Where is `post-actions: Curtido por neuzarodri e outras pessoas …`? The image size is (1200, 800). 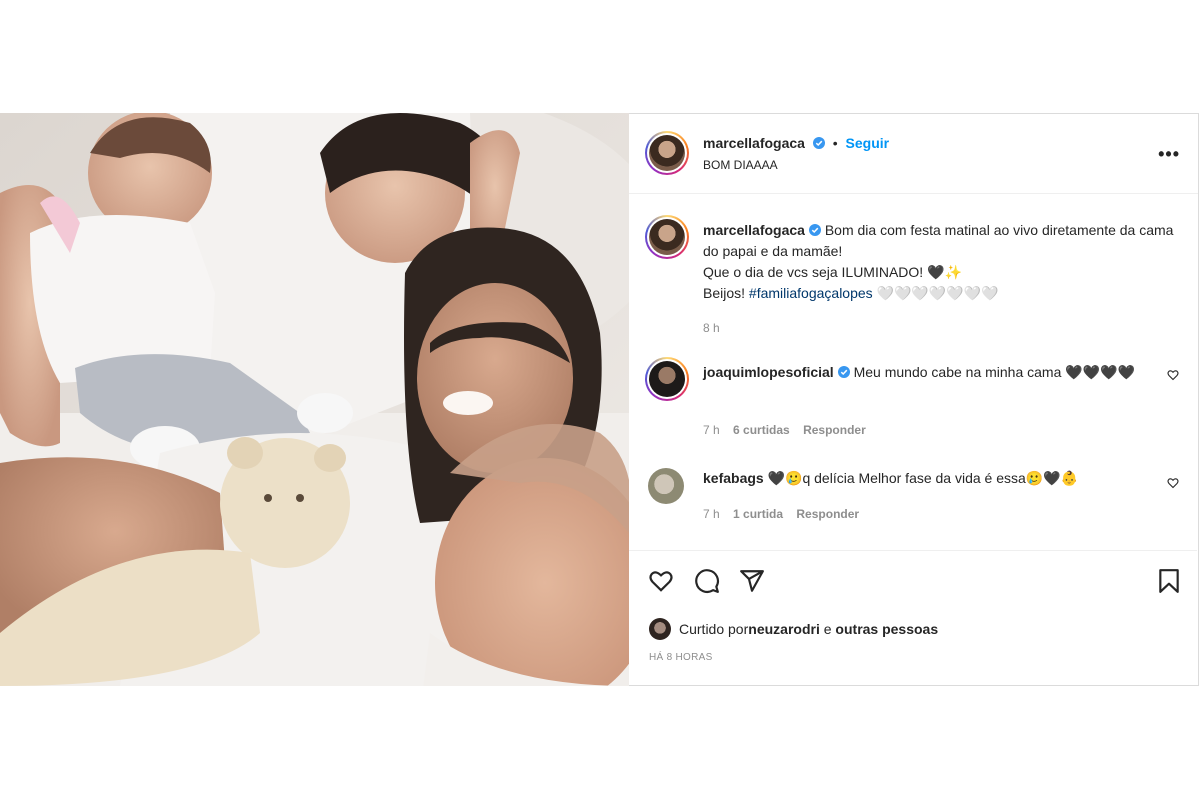
post-actions: Curtido por neuzarodri e outras pessoas … is located at coordinates (913, 618).